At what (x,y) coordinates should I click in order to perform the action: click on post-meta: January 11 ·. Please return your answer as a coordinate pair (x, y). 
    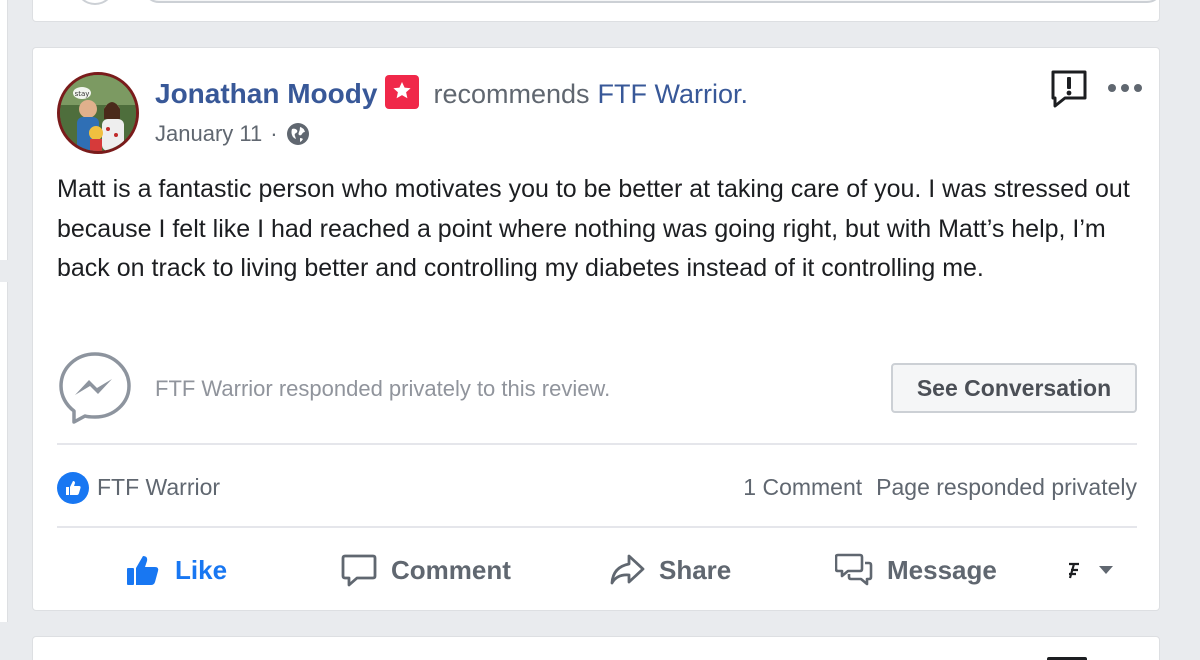
    Looking at the image, I should click on (232, 134).